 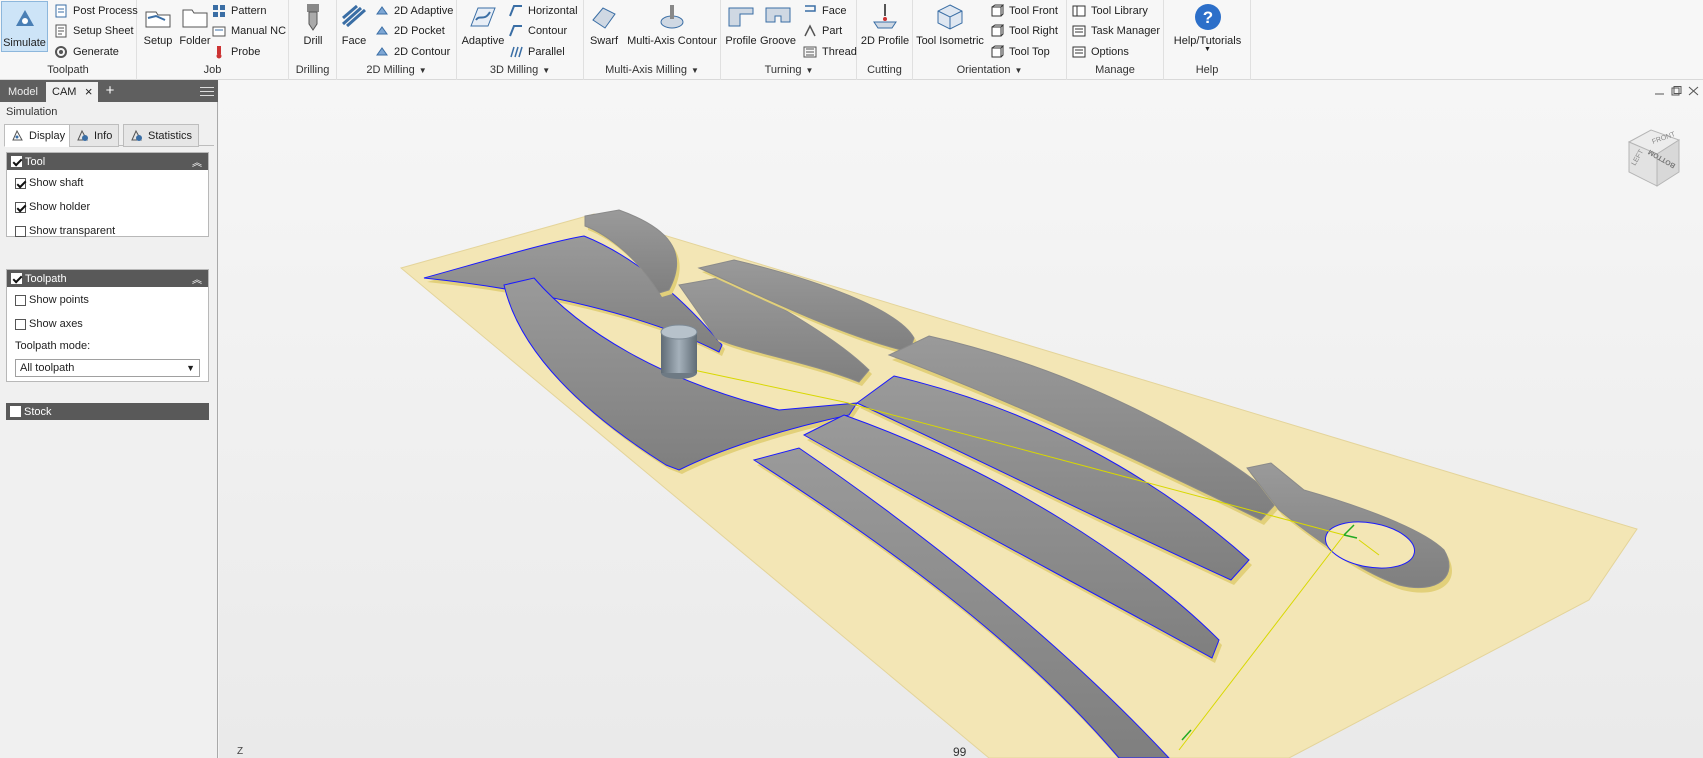 I want to click on face-label: Face, so click(x=354, y=41).